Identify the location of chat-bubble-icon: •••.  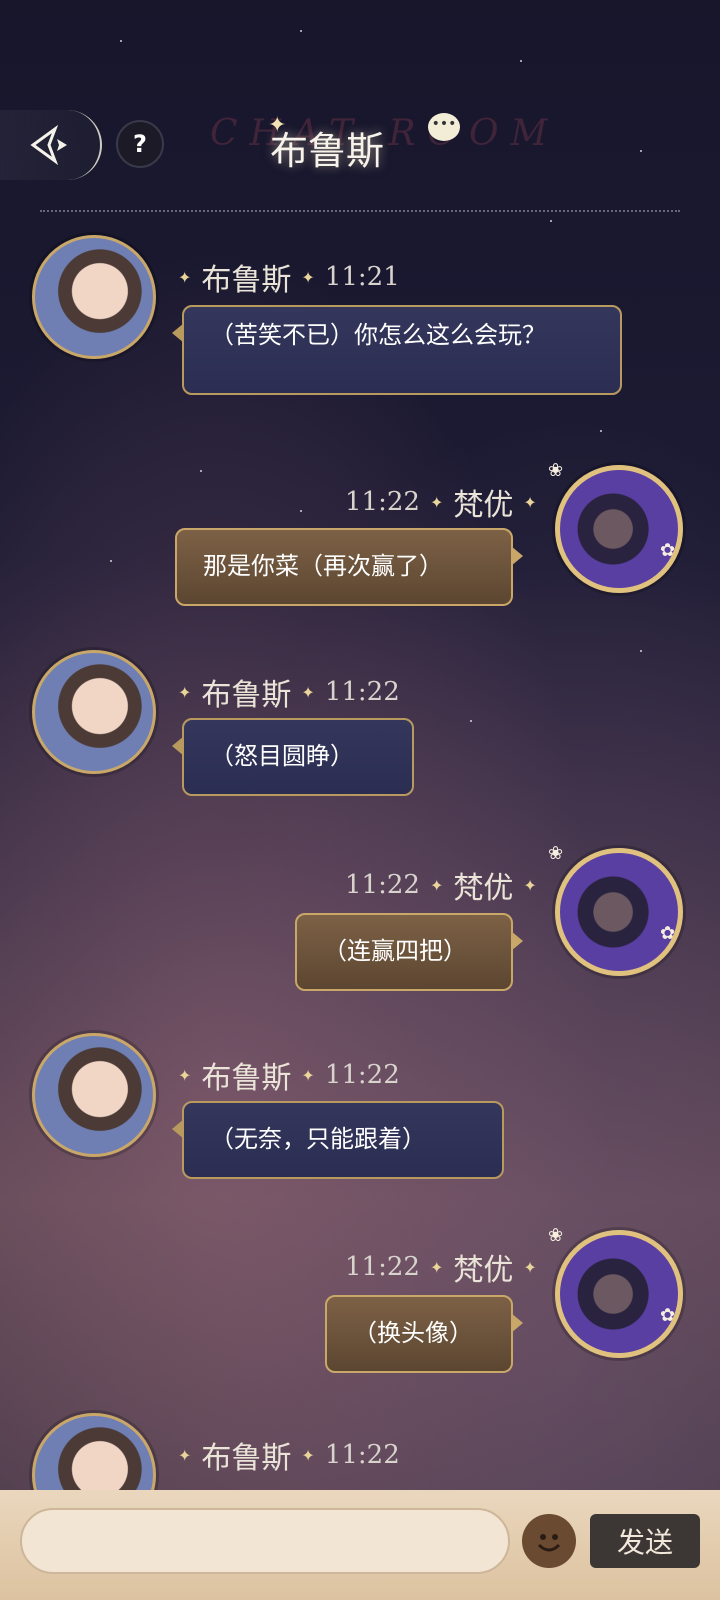
(444, 127).